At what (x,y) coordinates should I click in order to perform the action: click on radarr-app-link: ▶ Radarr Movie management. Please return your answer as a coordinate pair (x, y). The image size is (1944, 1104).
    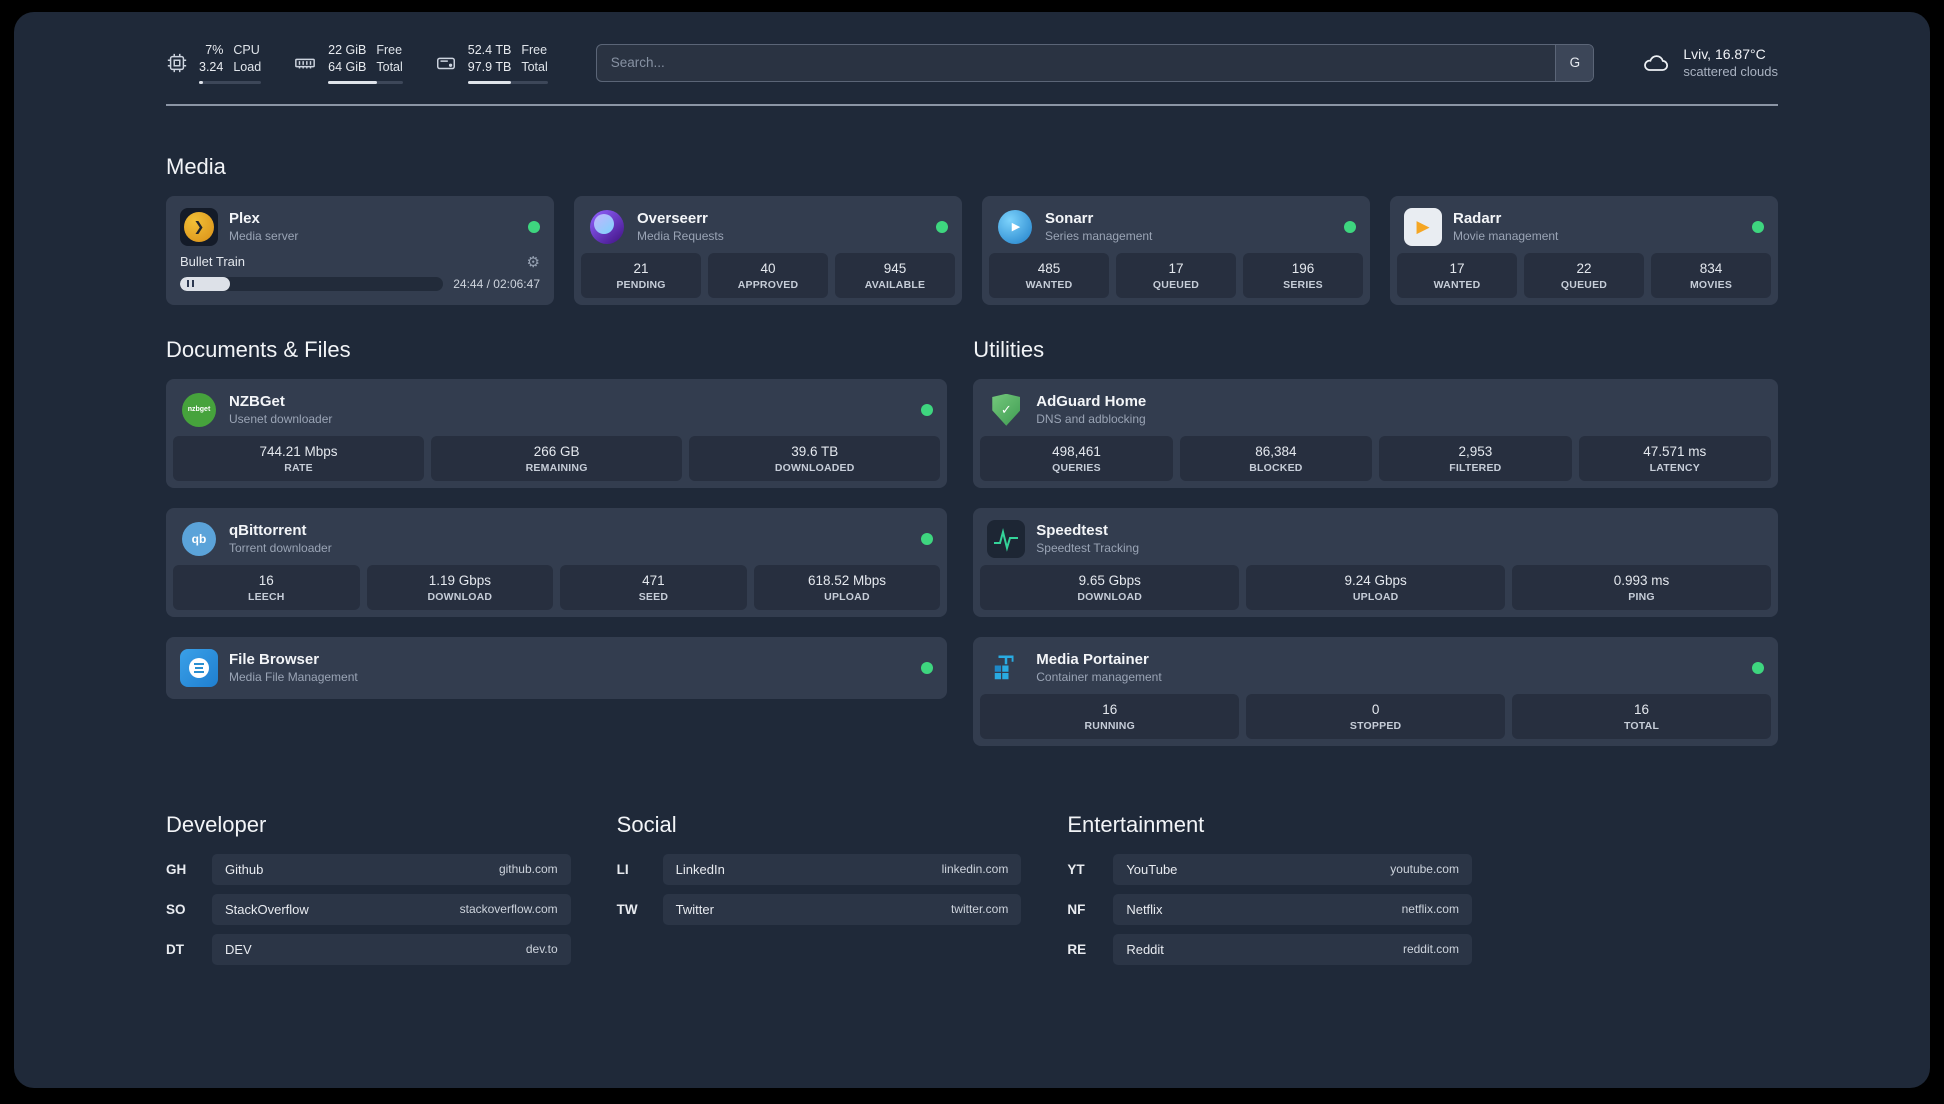
    Looking at the image, I should click on (1584, 228).